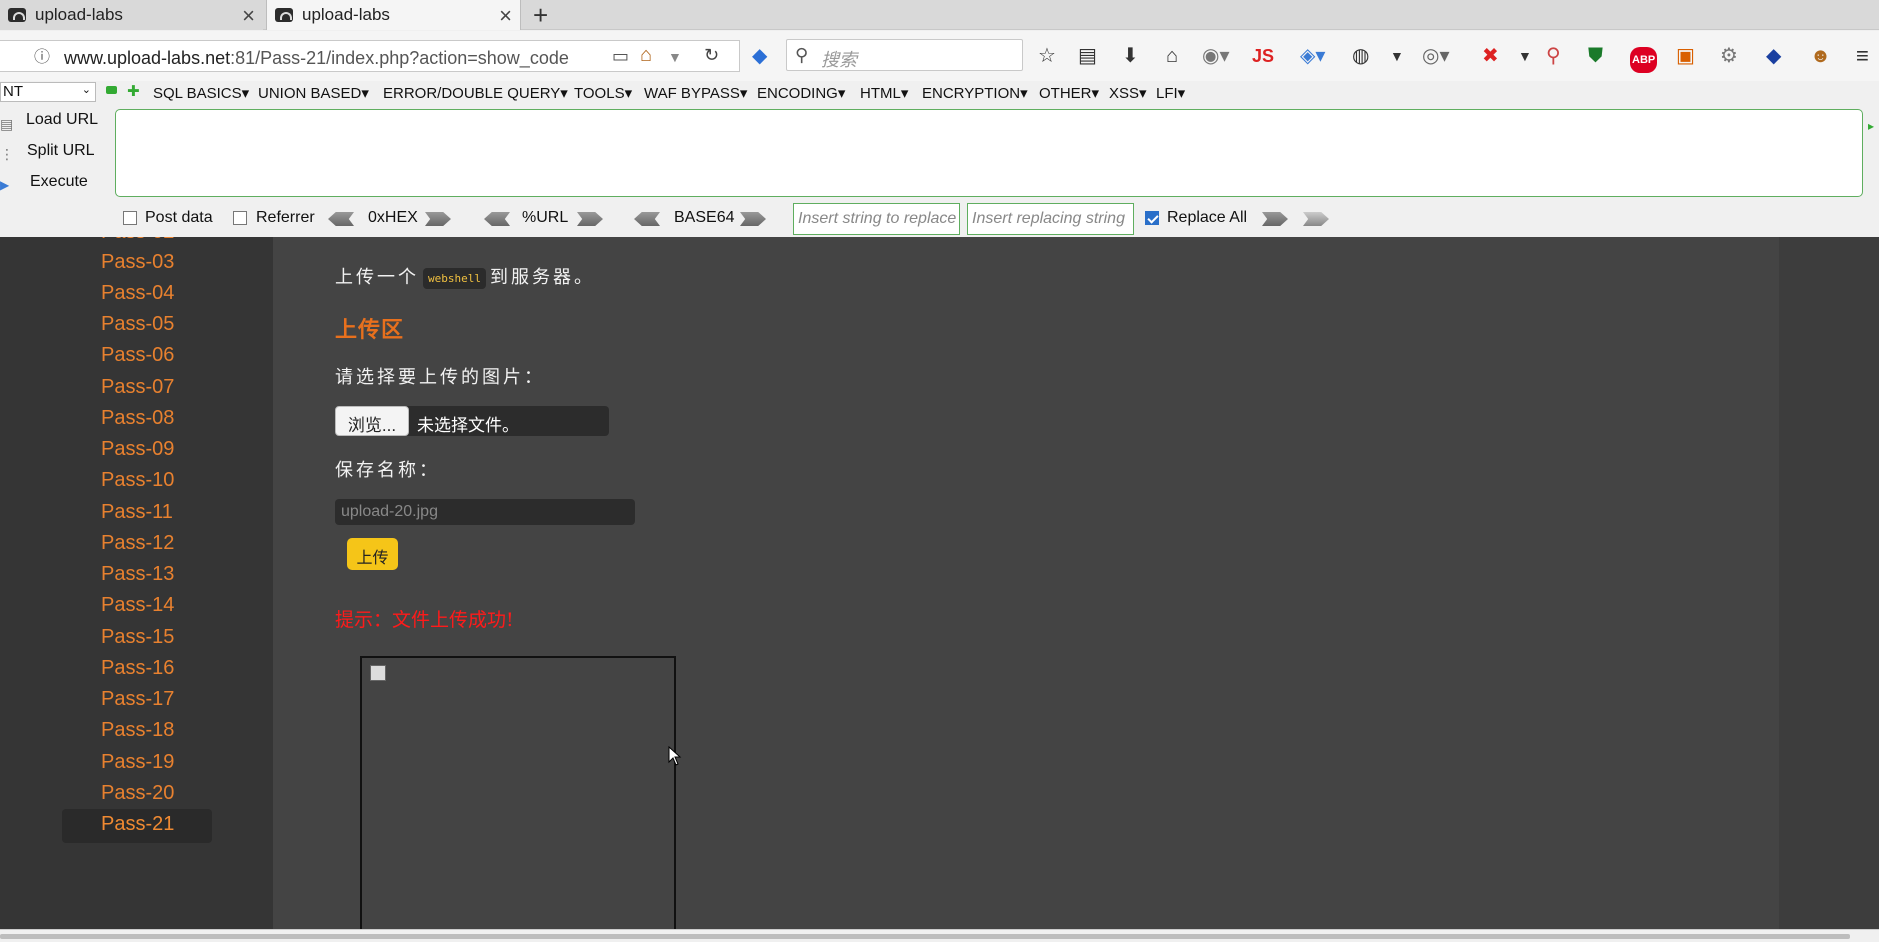 Image resolution: width=1879 pixels, height=942 pixels. Describe the element at coordinates (341, 219) in the screenshot. I see `hex-decode-arrow-icon` at that location.